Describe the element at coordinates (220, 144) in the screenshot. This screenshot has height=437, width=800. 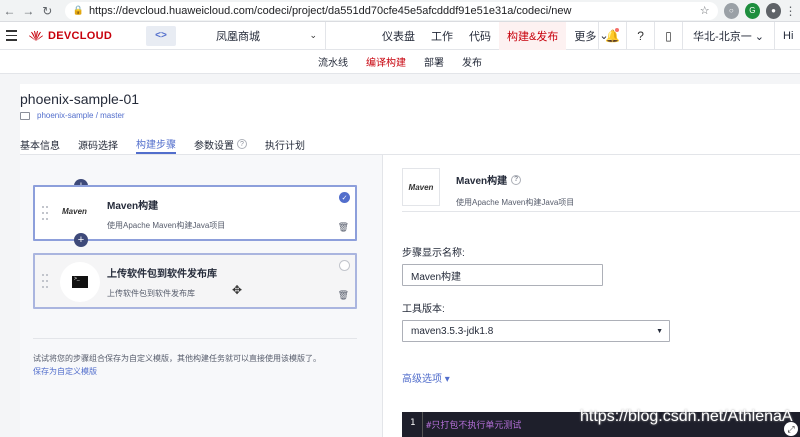
I see `tab-parameters: 参数设置?` at that location.